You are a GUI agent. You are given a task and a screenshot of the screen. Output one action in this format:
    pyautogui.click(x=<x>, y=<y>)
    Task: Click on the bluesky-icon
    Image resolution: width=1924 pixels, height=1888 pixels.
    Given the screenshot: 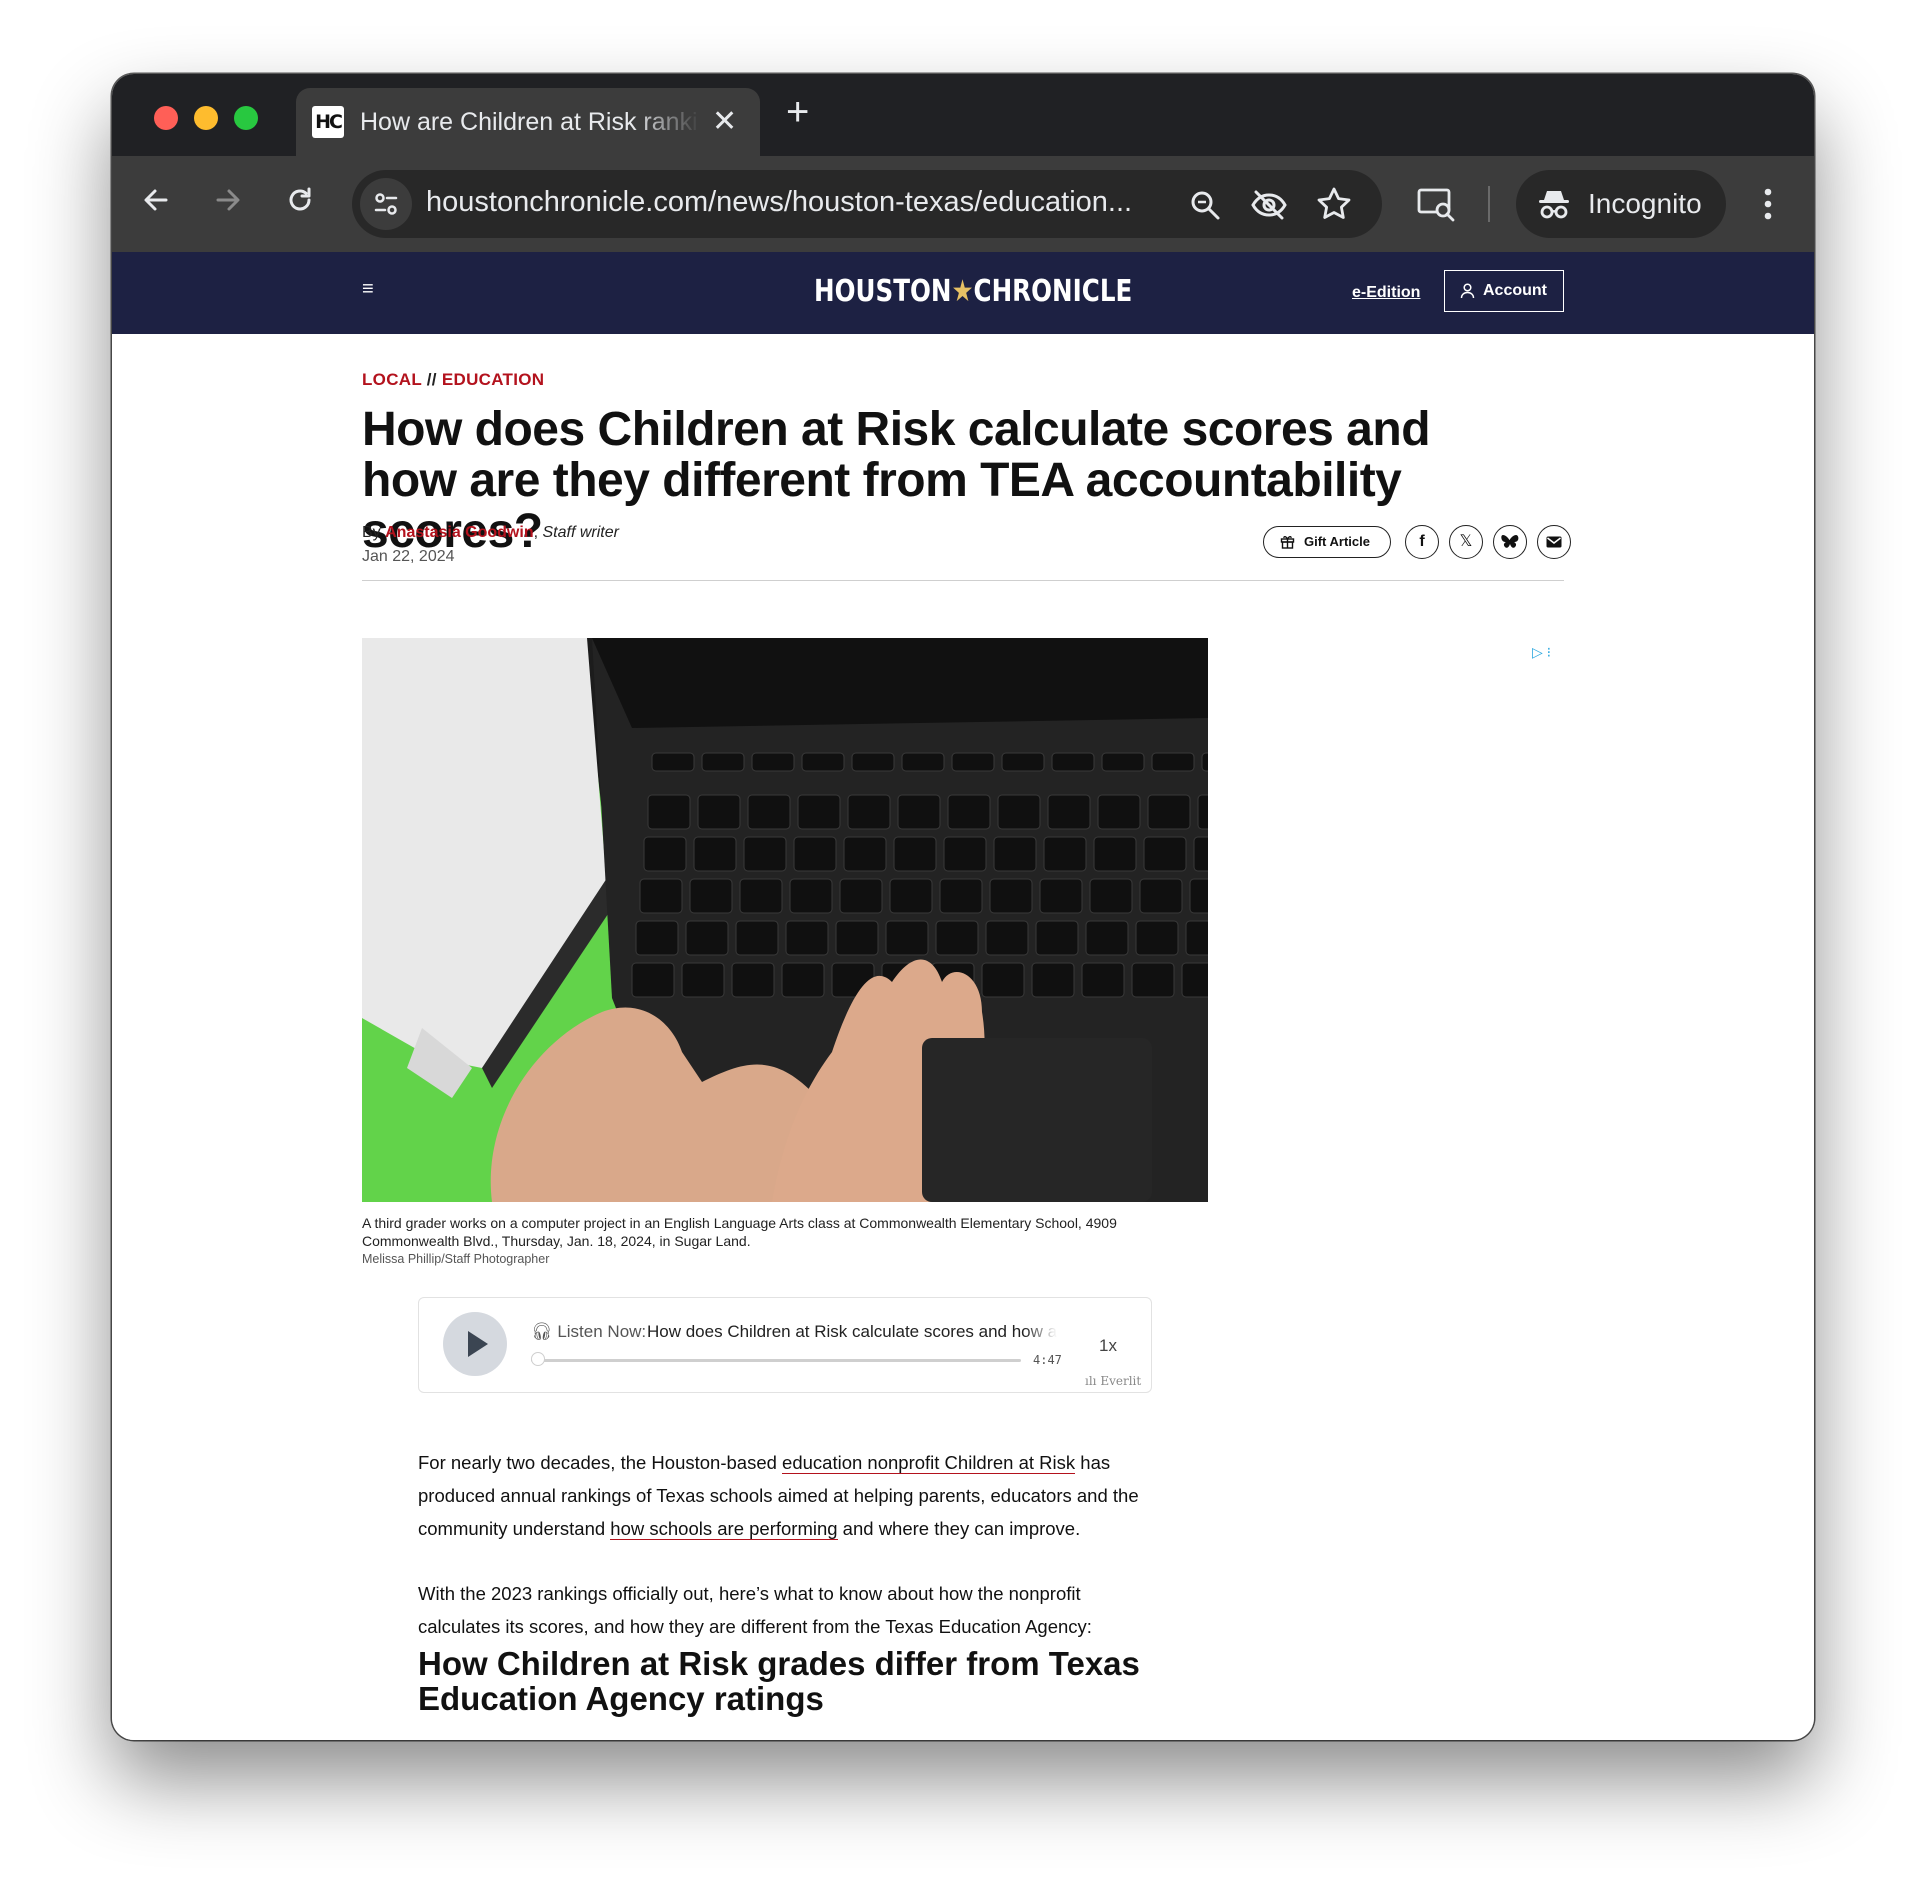 What is the action you would take?
    pyautogui.click(x=1510, y=542)
    